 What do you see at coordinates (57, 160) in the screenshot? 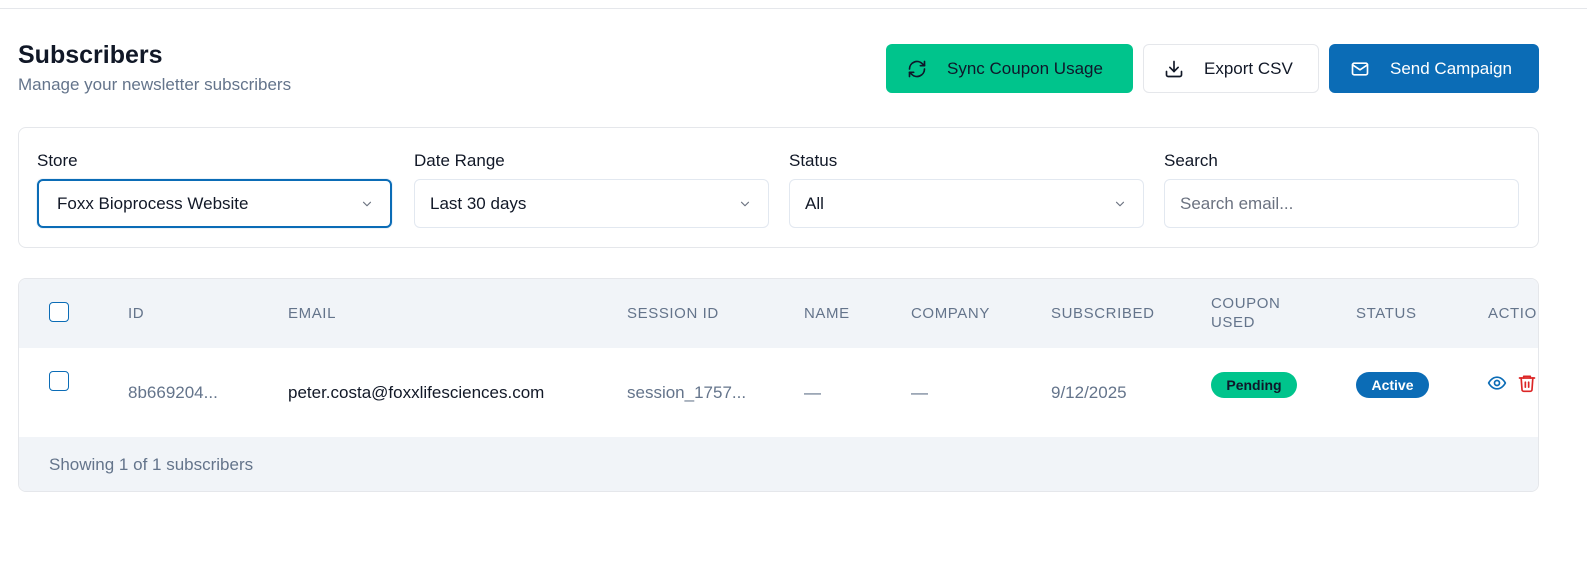
I see `store-label: Store` at bounding box center [57, 160].